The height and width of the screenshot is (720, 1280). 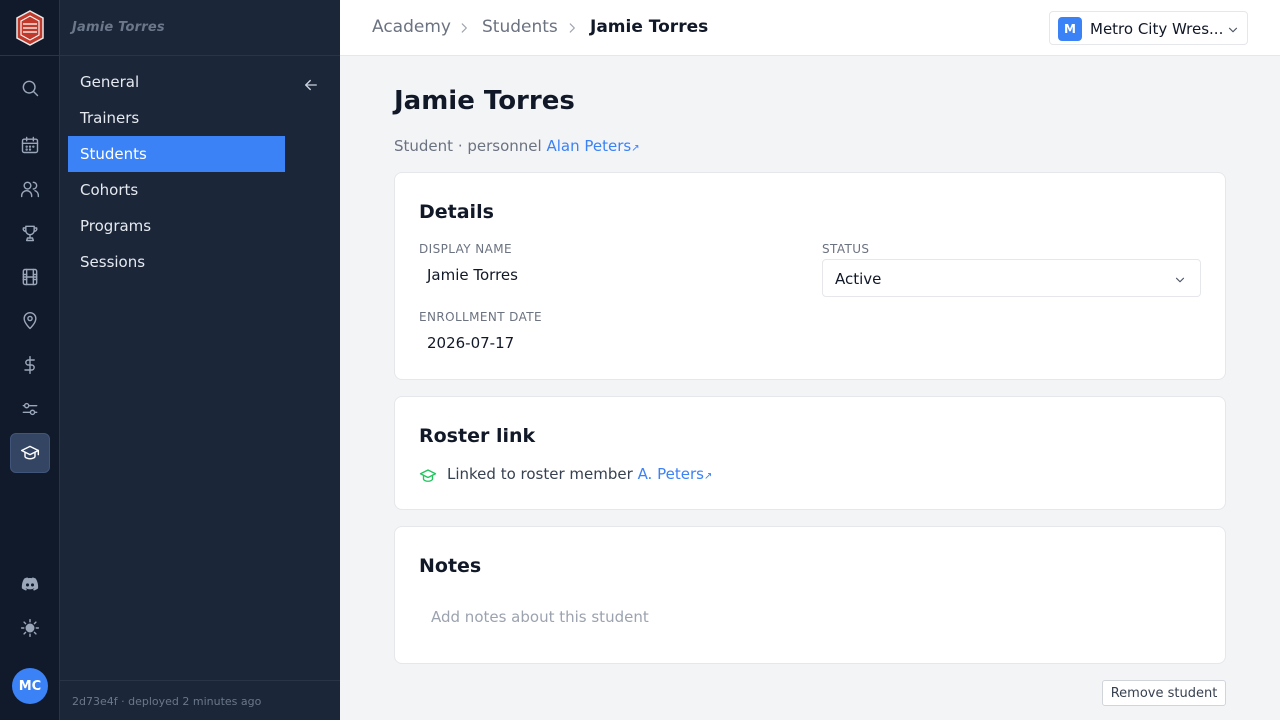 What do you see at coordinates (167, 701) in the screenshot?
I see `deploy-info: 2d73e4f · deployed 2 minutes ago` at bounding box center [167, 701].